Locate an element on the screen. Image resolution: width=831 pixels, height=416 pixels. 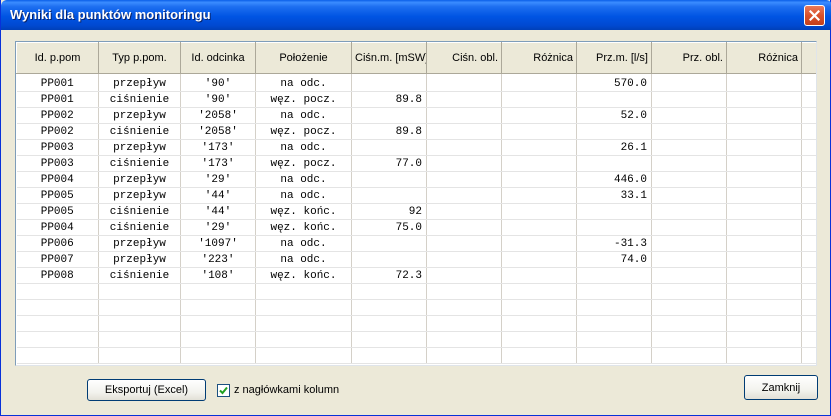
table-row: PP006 przepływ '1097' na odc. -31.3 is located at coordinates (416, 243).